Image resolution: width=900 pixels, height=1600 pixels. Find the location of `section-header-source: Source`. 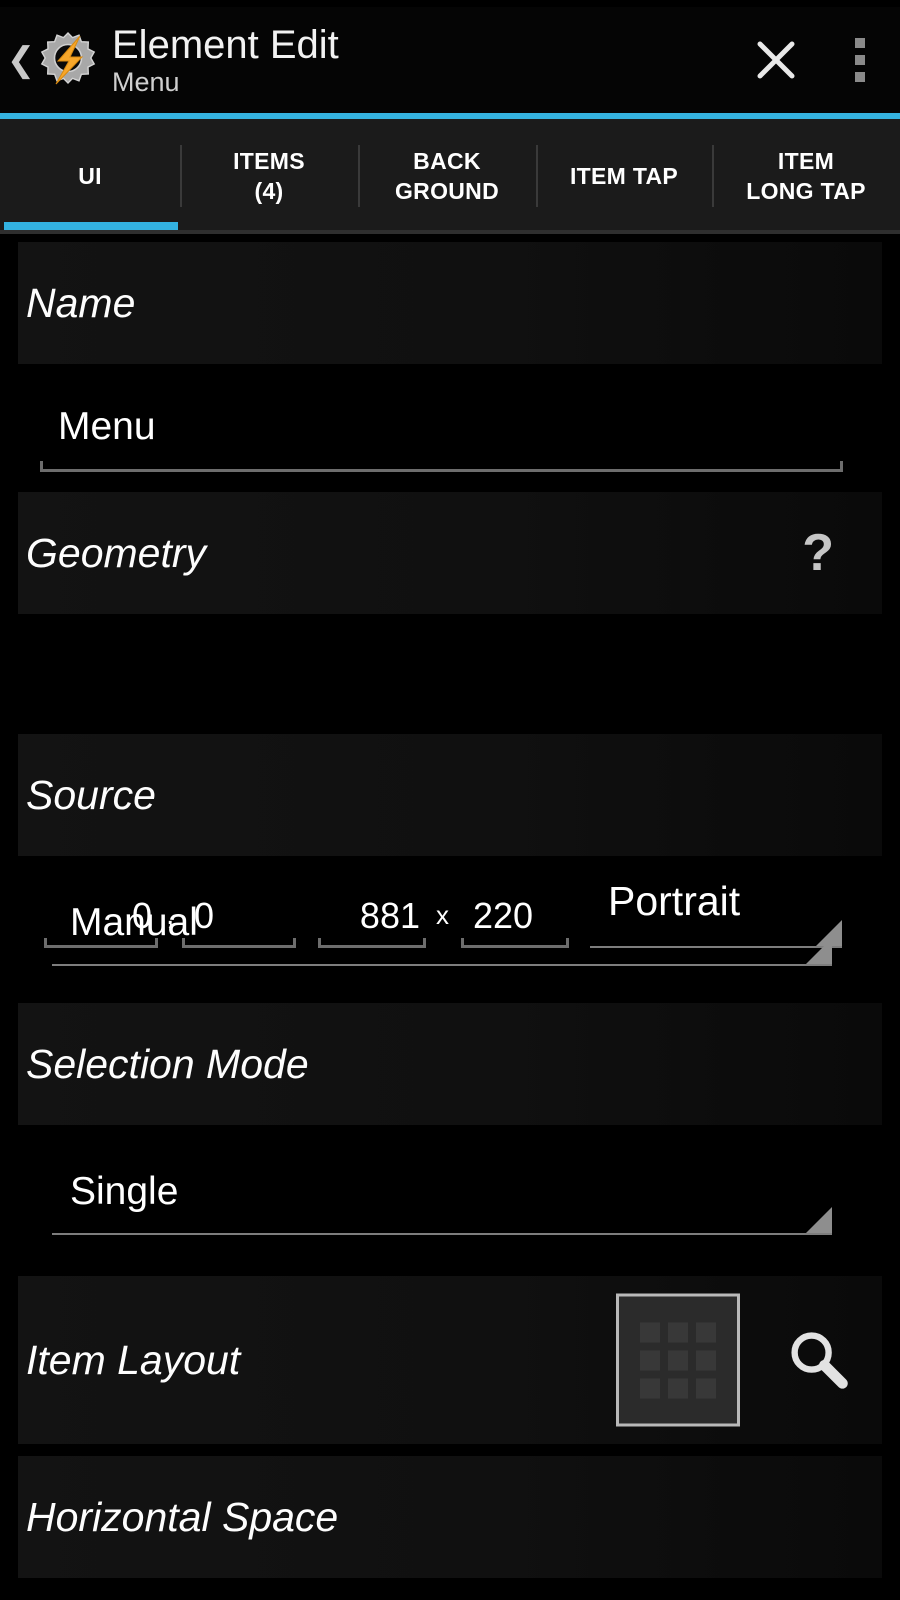

section-header-source: Source is located at coordinates (450, 795).